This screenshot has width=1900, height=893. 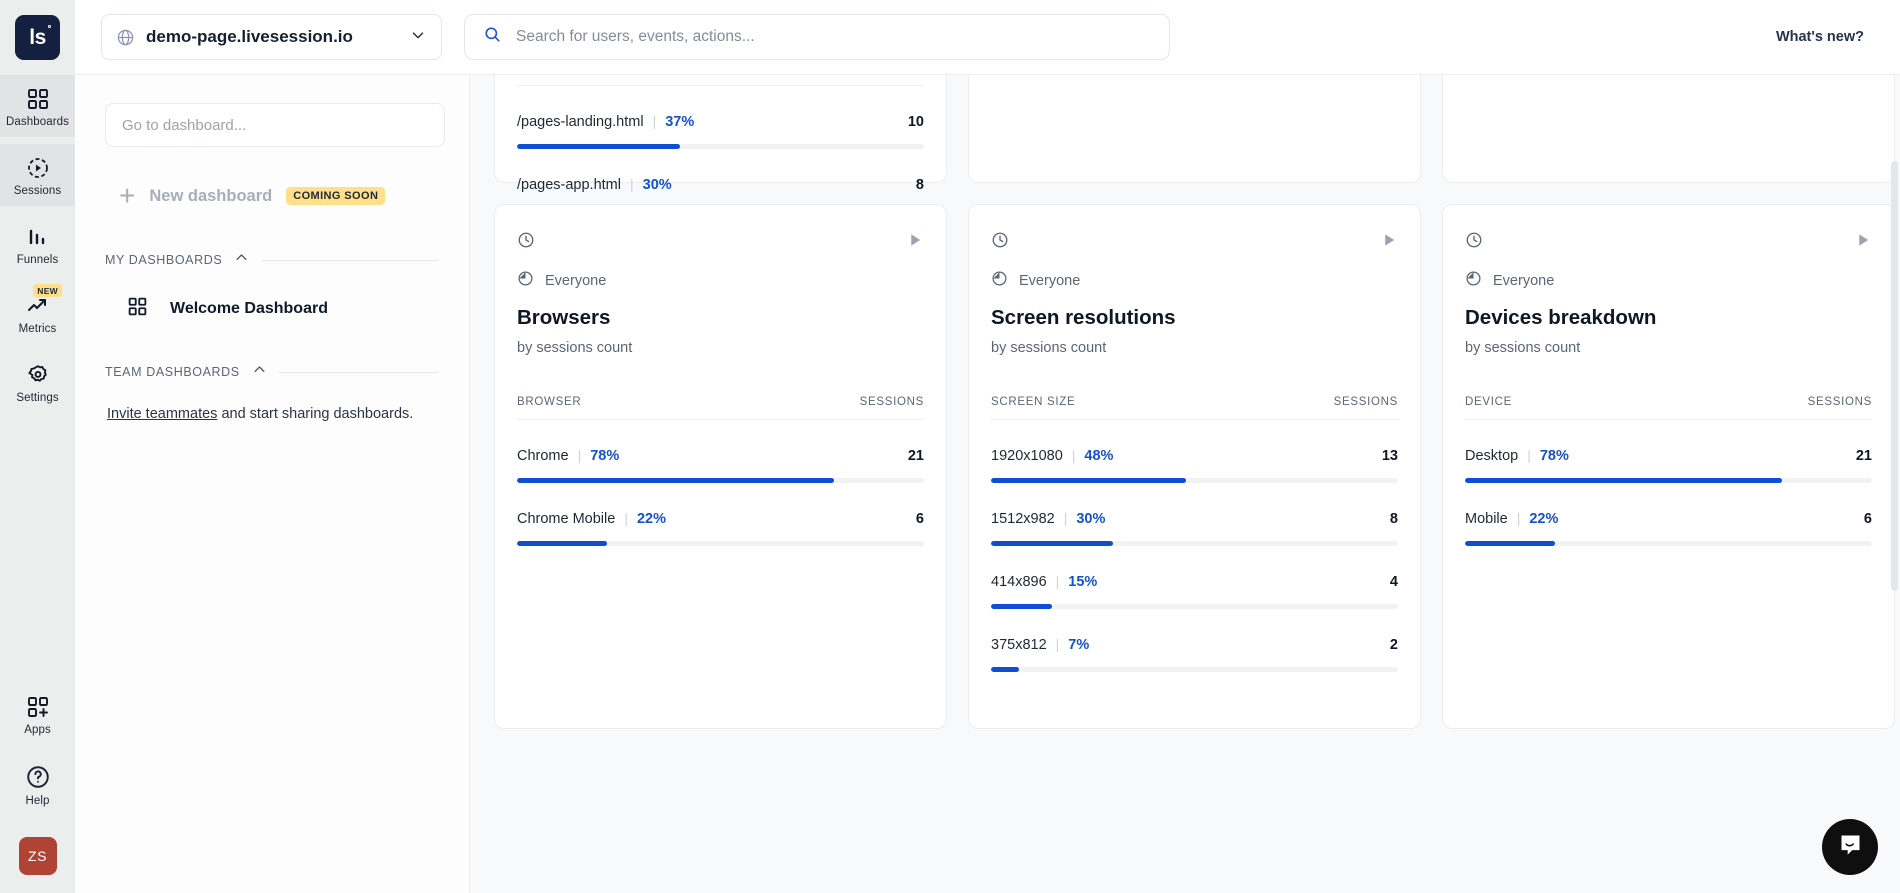 I want to click on vertical-scrollbar, so click(x=1894, y=522).